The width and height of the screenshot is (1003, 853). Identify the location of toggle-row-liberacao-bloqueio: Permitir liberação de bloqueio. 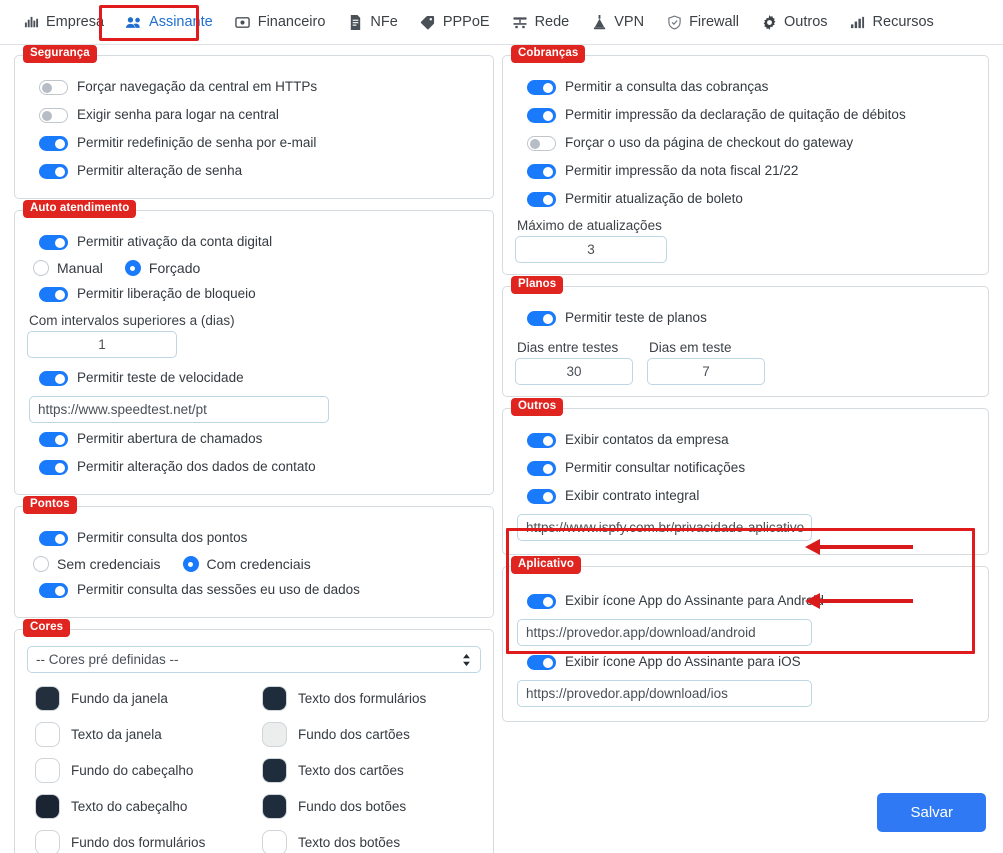
(254, 294).